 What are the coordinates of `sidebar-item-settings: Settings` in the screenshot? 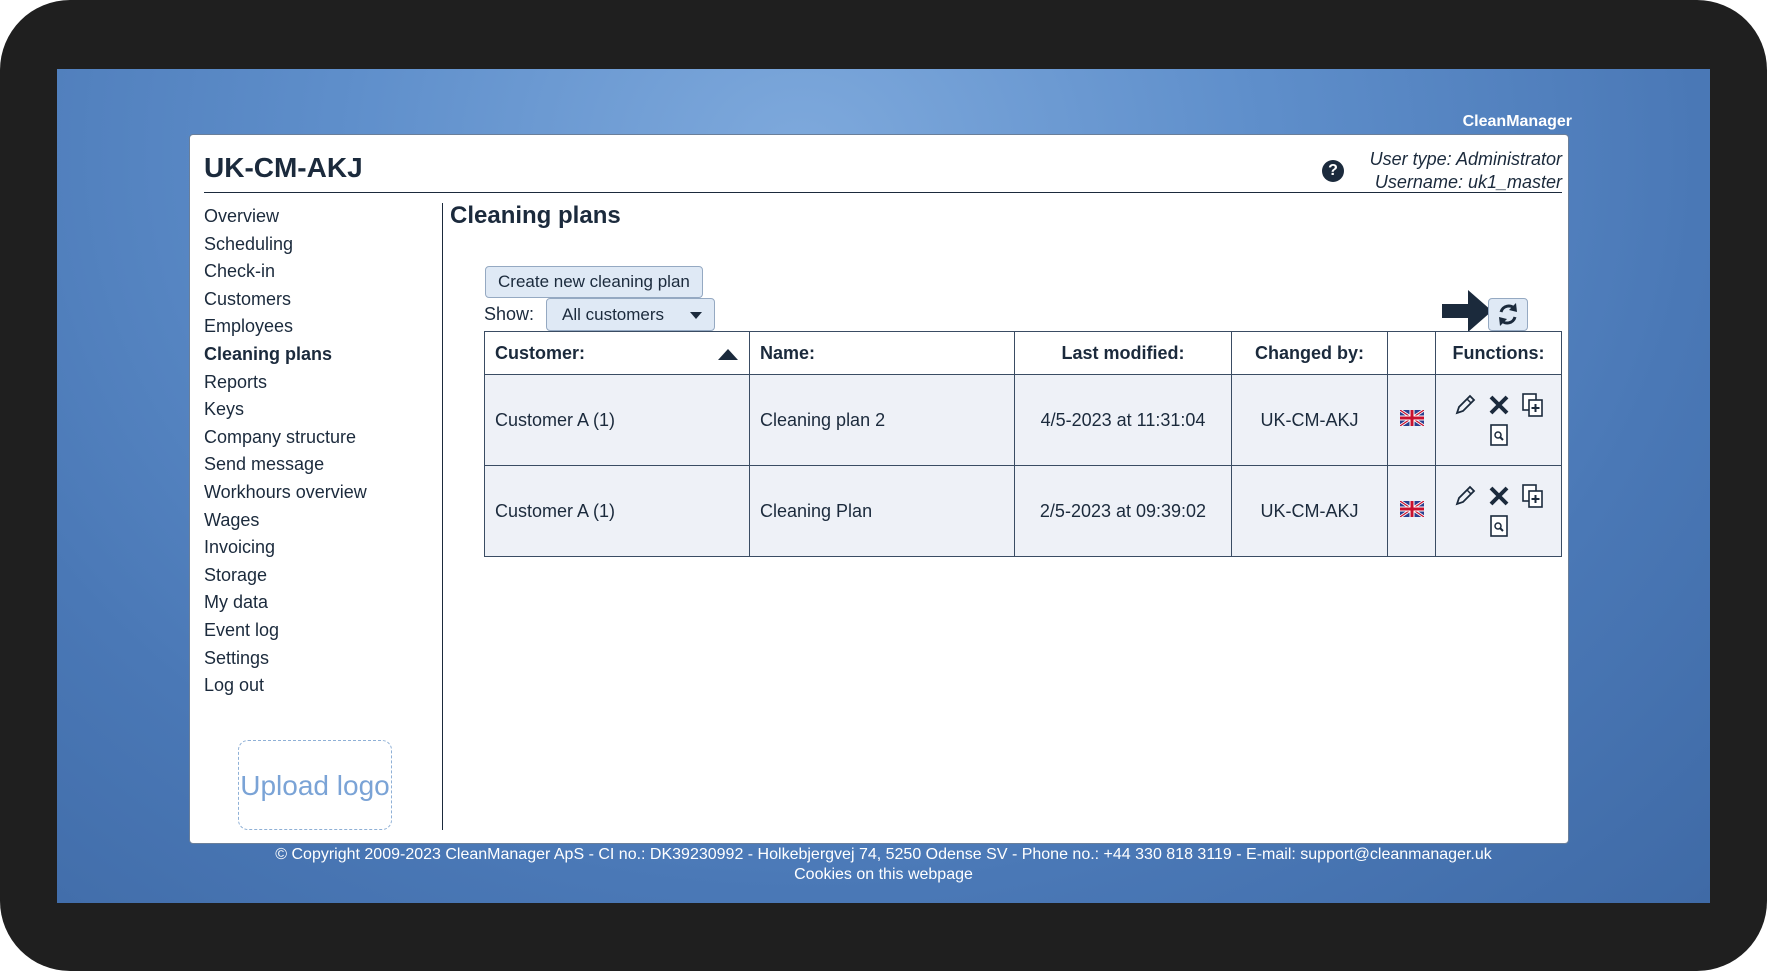 It's located at (285, 659).